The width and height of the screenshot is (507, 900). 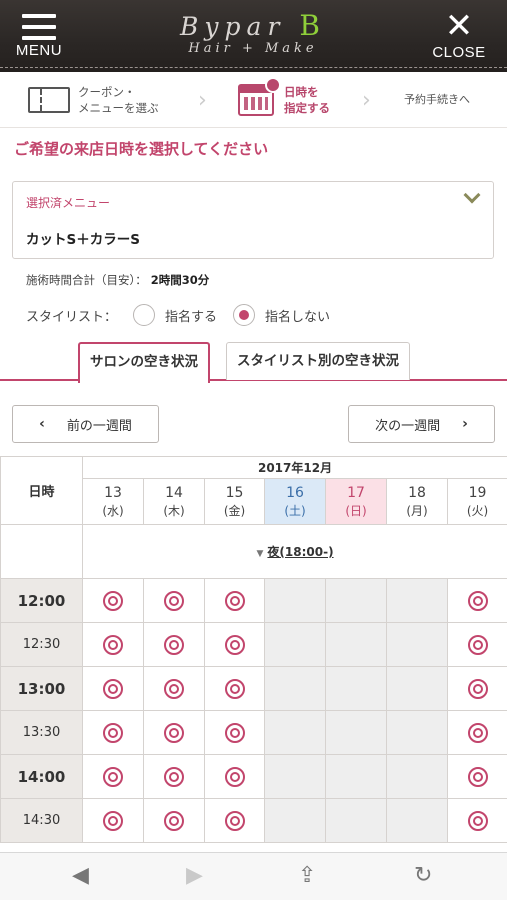 What do you see at coordinates (80, 875) in the screenshot?
I see `back-icon: ◀` at bounding box center [80, 875].